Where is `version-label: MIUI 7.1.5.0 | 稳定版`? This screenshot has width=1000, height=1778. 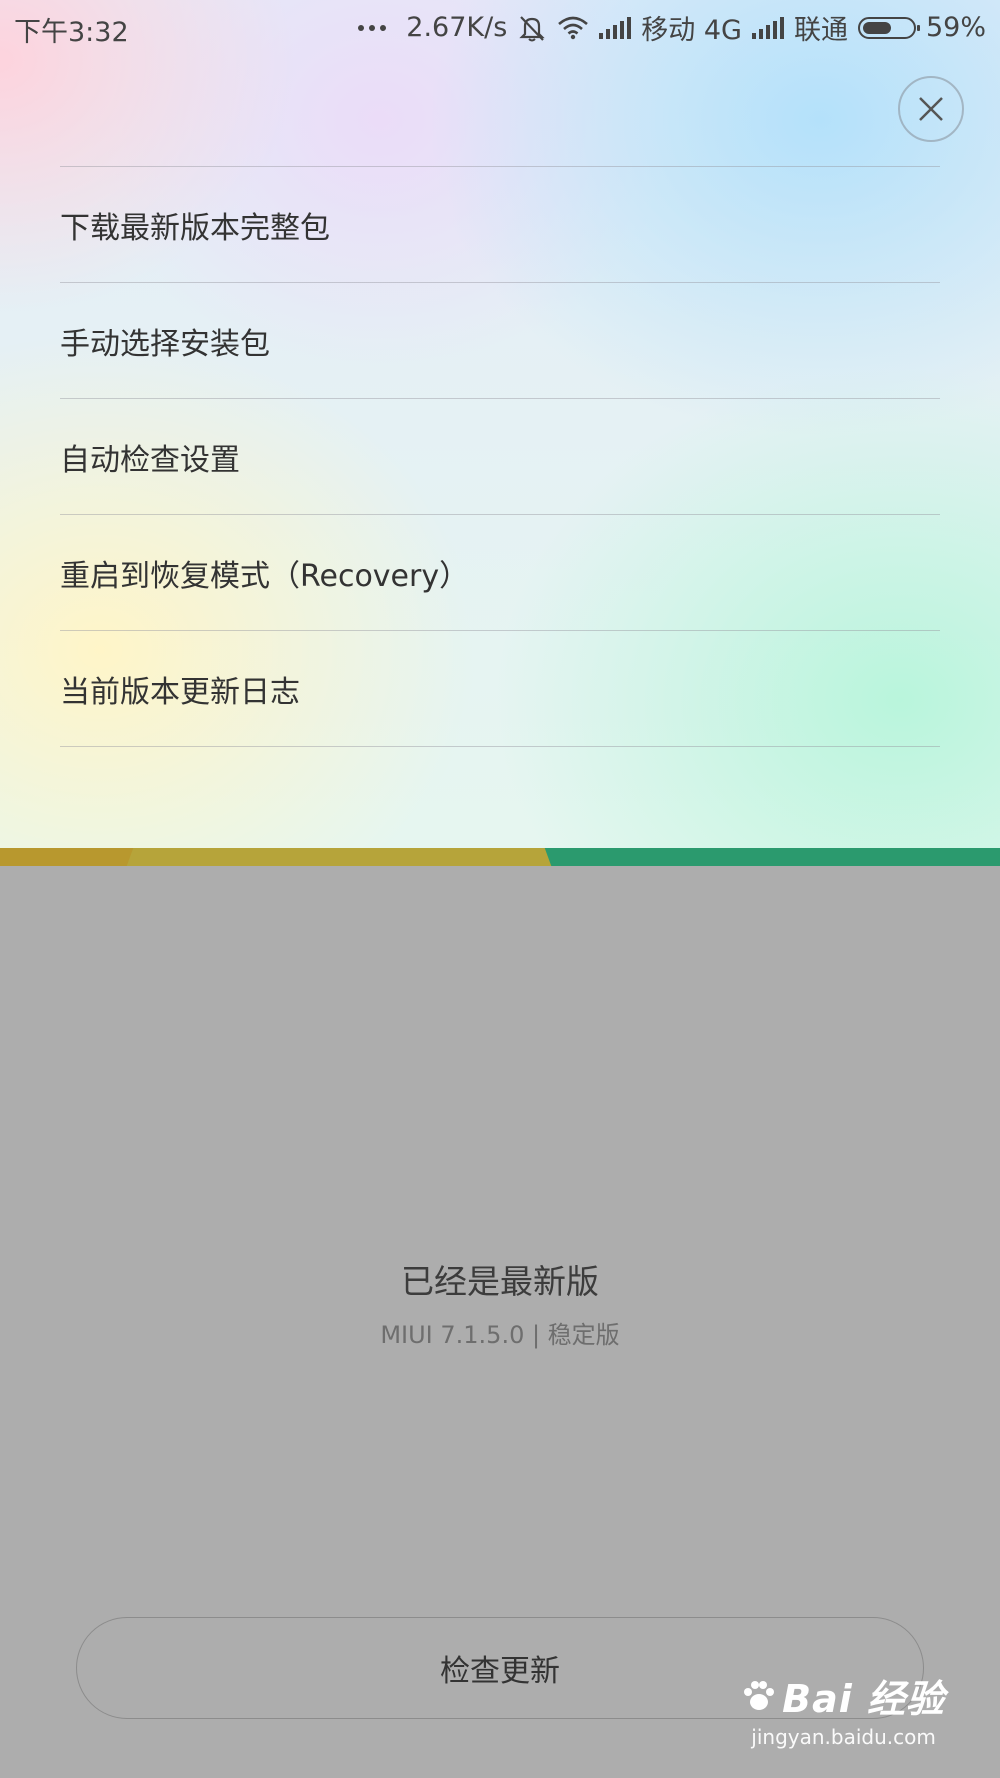
version-label: MIUI 7.1.5.0 | 稳定版 is located at coordinates (500, 1335).